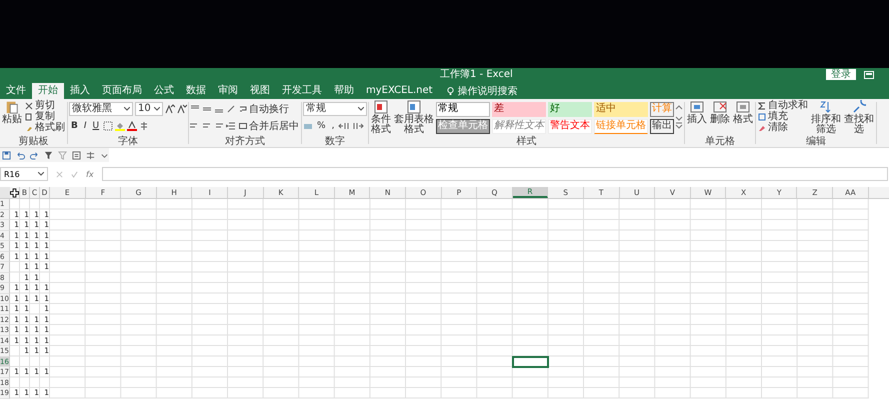 The image size is (889, 400). Describe the element at coordinates (228, 91) in the screenshot. I see `ribbon-tab: 审阅` at that location.